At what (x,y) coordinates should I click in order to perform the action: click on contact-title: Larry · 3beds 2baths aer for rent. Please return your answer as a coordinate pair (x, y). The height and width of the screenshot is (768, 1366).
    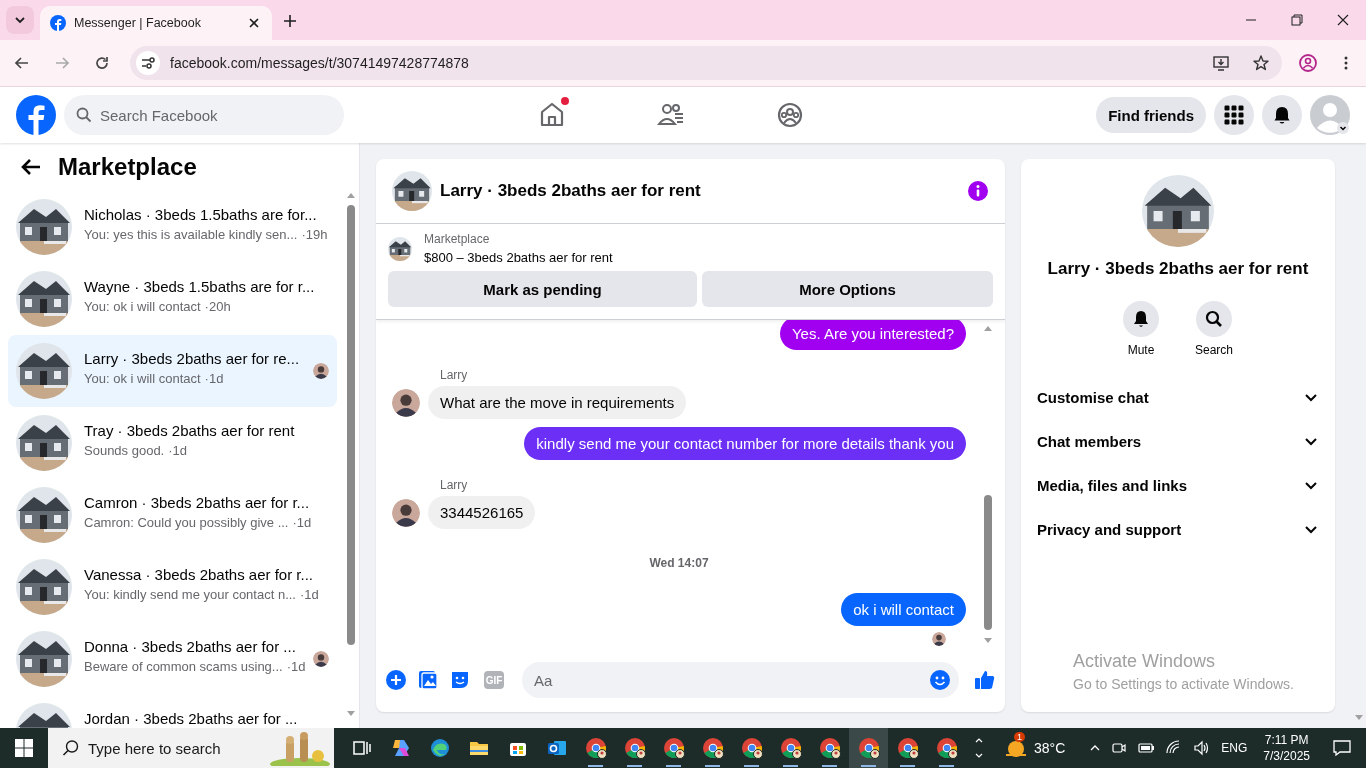
    Looking at the image, I should click on (1178, 269).